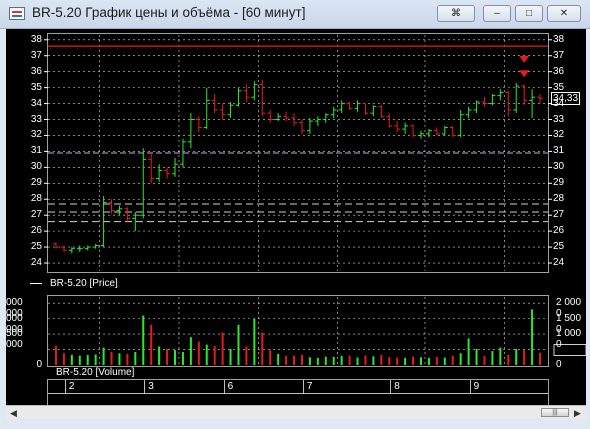 This screenshot has width=590, height=429. Describe the element at coordinates (559, 215) in the screenshot. I see `price-tick-label-right: 27` at that location.